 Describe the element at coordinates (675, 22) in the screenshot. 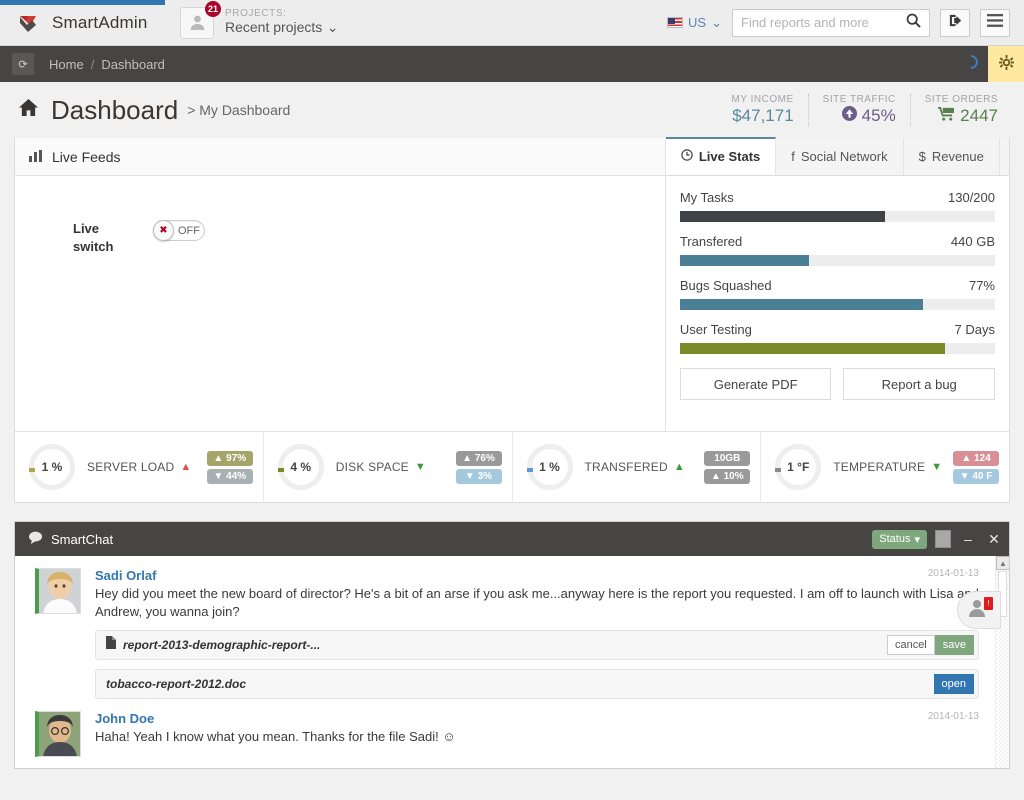

I see `us-flag-icon` at that location.